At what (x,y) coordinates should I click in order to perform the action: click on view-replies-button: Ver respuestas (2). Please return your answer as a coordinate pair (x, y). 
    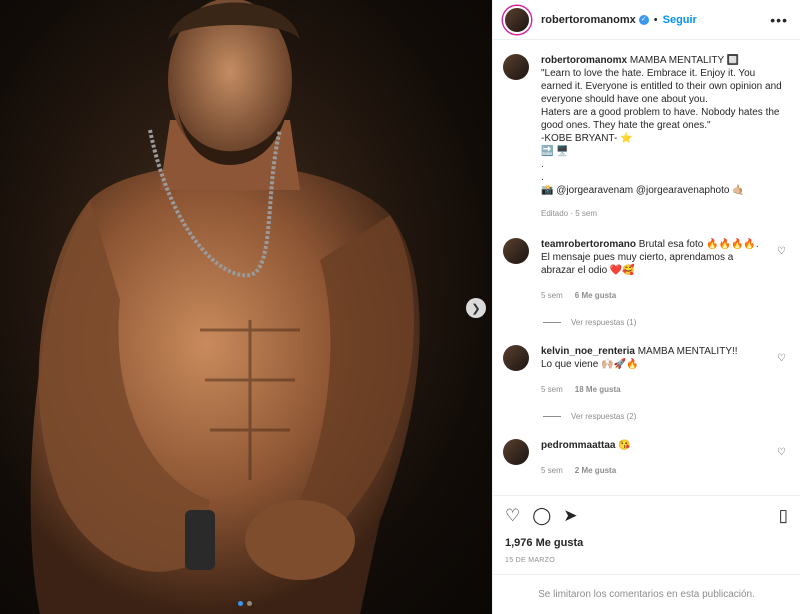
    Looking at the image, I should click on (665, 416).